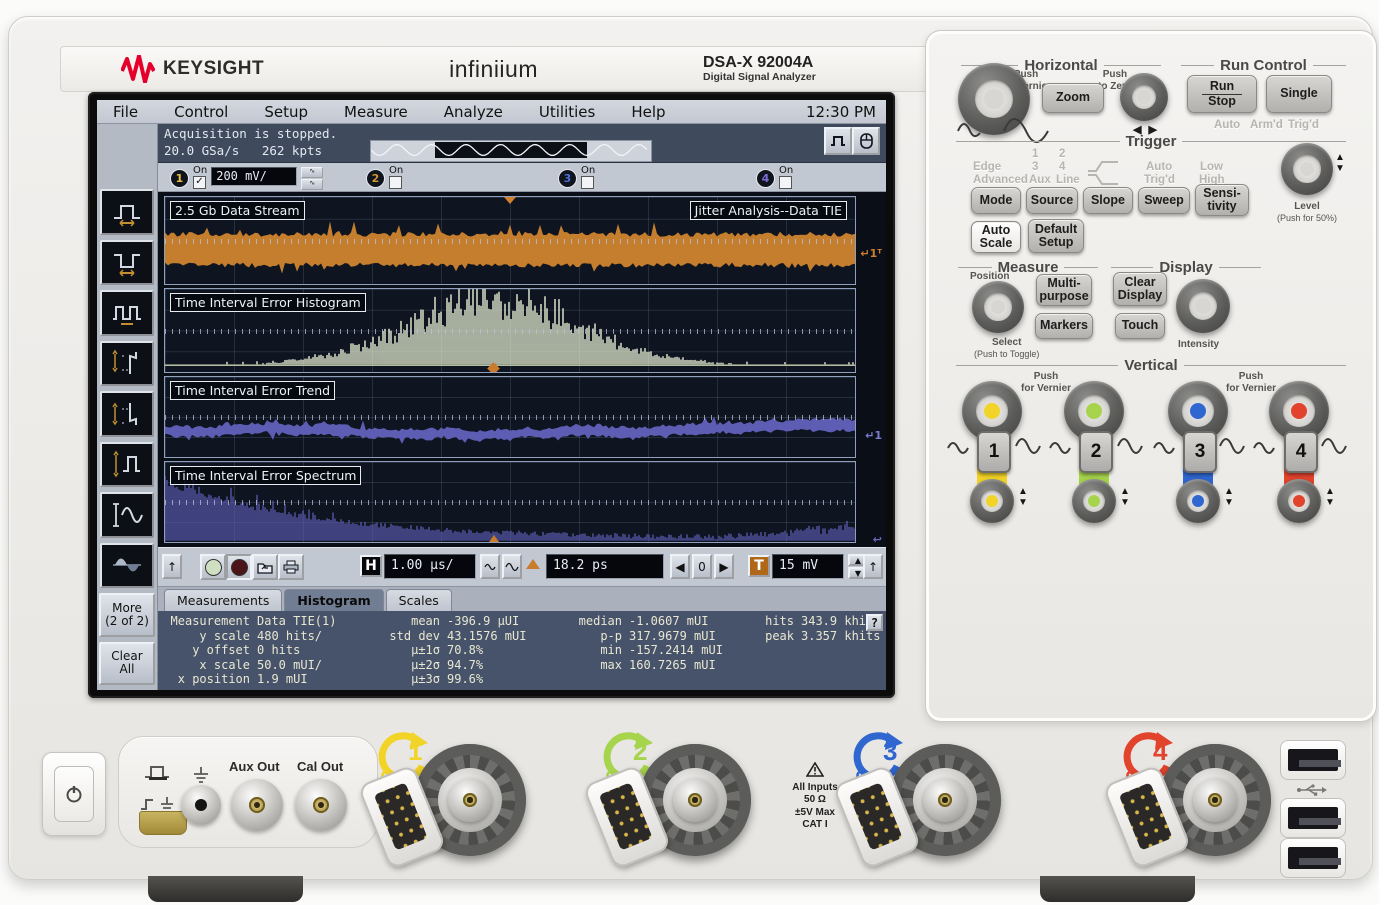 Image resolution: width=1379 pixels, height=905 pixels. I want to click on intensity-knob, so click(1203, 306).